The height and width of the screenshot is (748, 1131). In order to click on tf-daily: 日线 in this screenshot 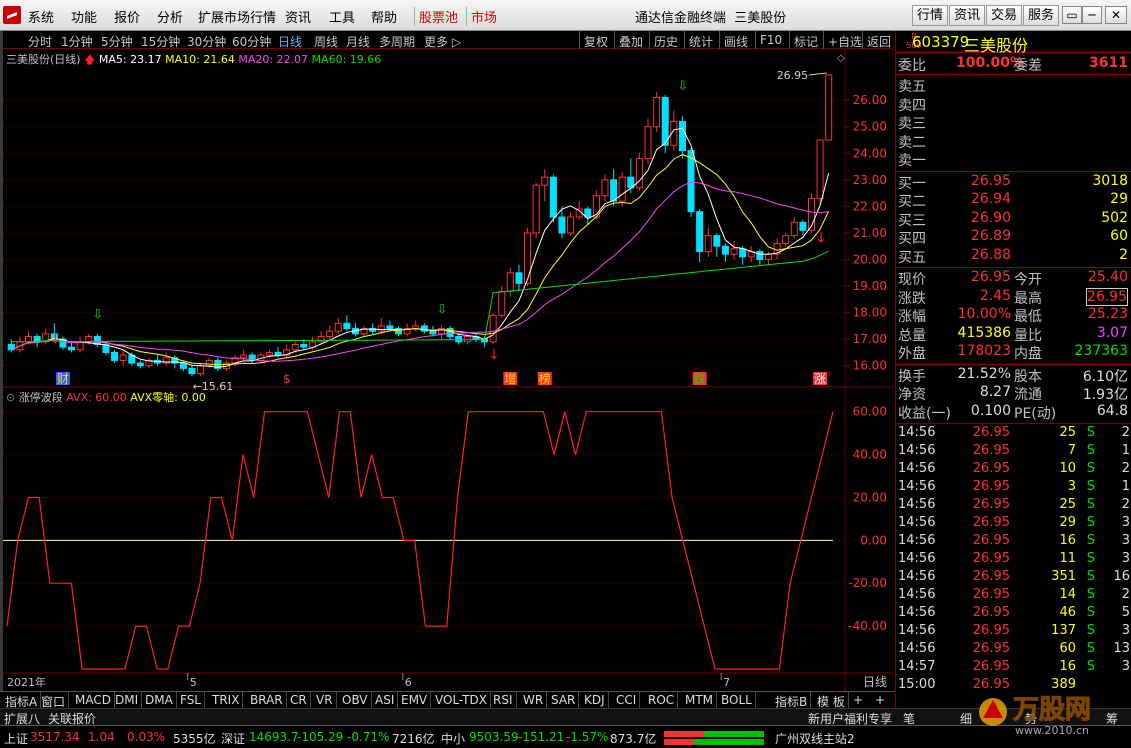, I will do `click(290, 41)`.